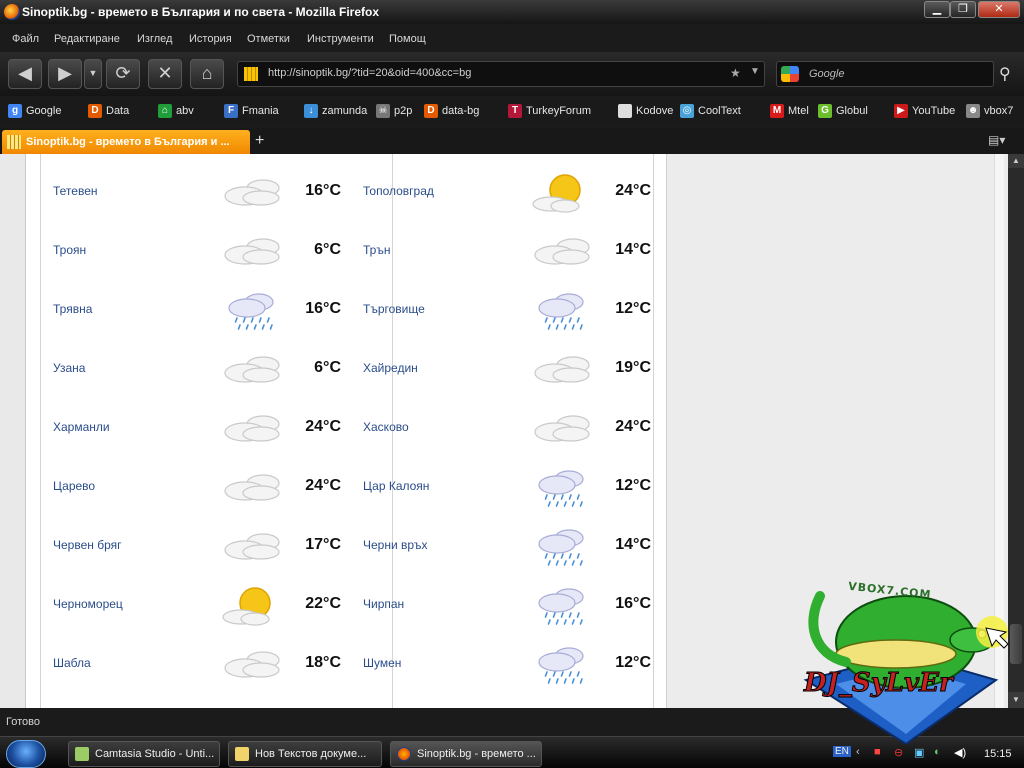 Image resolution: width=1024 pixels, height=768 pixels. I want to click on history-dropdown-button: ▼, so click(93, 74).